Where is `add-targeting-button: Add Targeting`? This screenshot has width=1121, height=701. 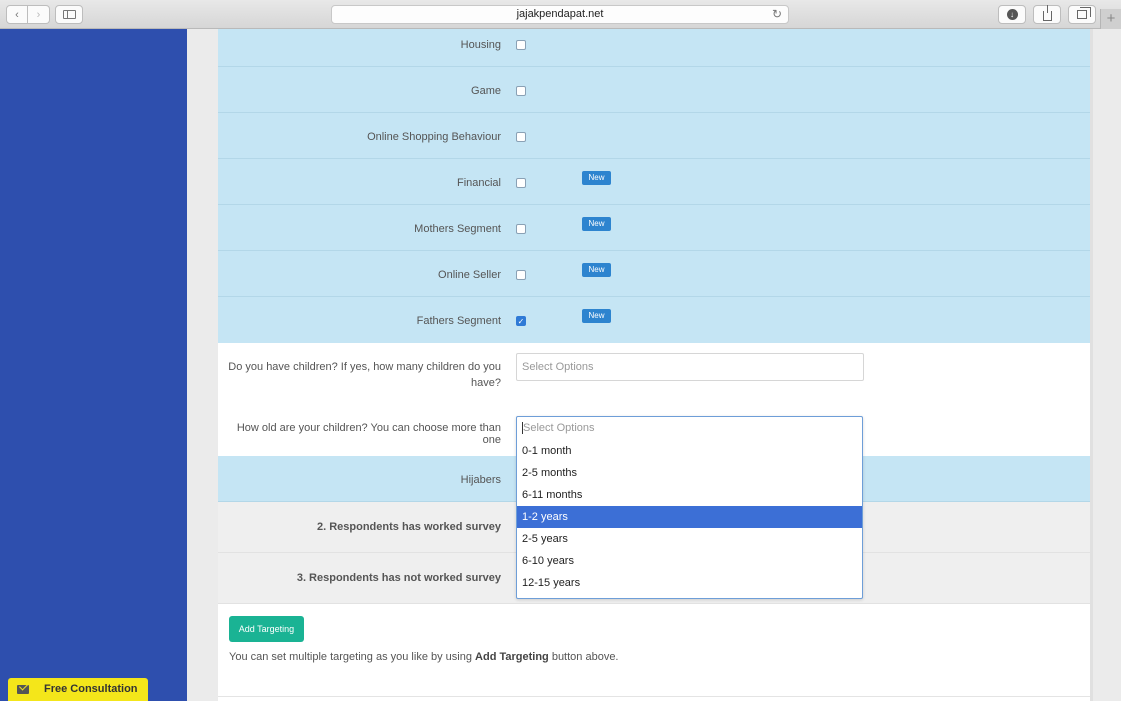
add-targeting-button: Add Targeting is located at coordinates (266, 629).